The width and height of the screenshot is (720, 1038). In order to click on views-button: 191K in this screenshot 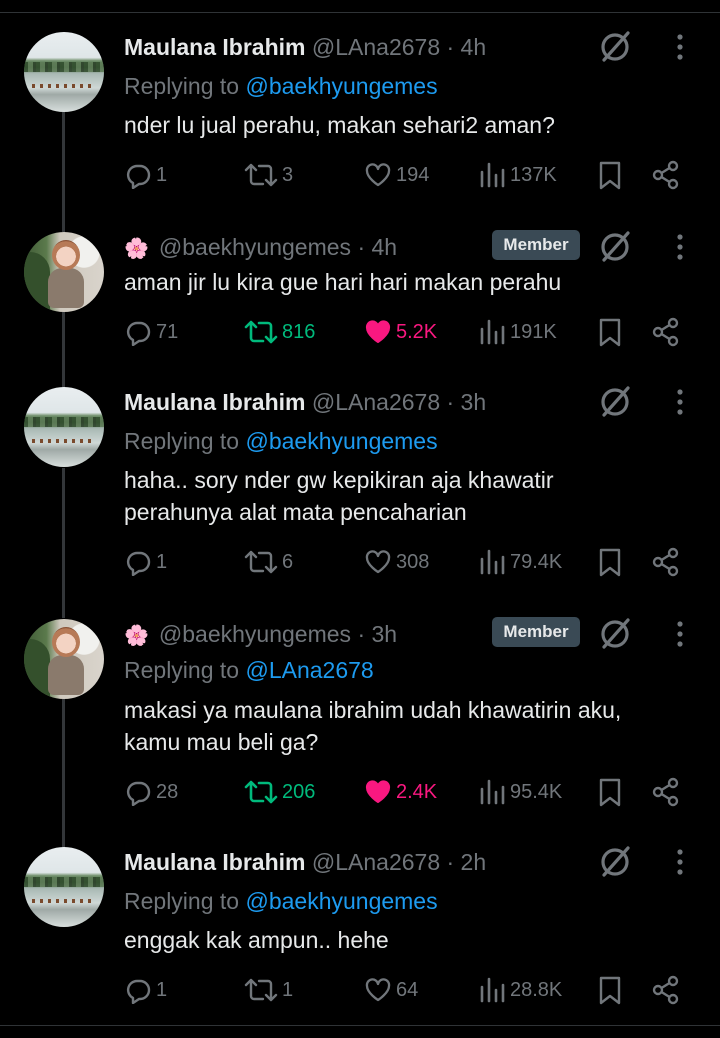, I will do `click(517, 332)`.